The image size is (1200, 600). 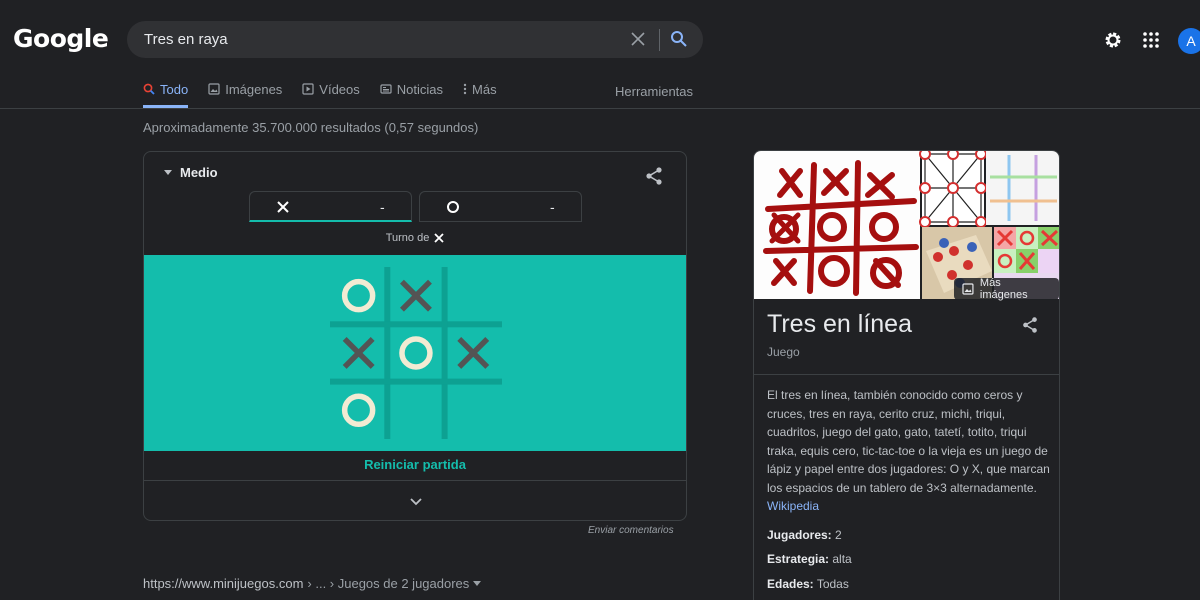 I want to click on tab-mas: Más, so click(x=480, y=95).